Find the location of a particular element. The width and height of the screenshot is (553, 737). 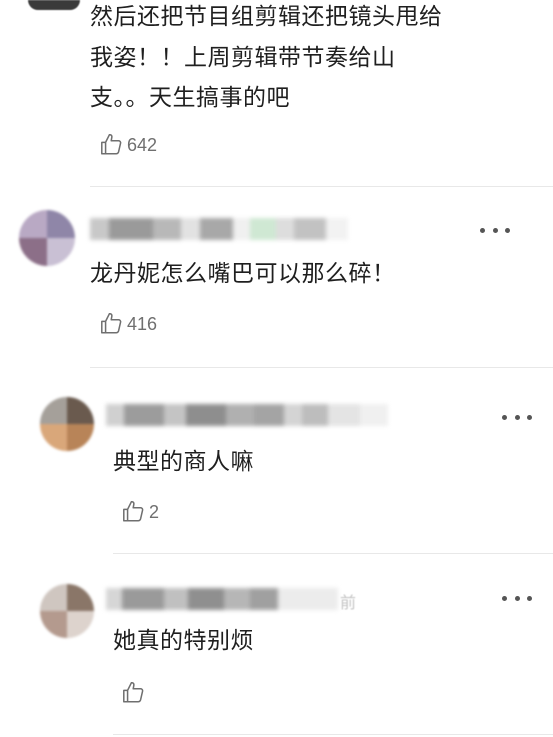

like-count: 2 is located at coordinates (154, 511).